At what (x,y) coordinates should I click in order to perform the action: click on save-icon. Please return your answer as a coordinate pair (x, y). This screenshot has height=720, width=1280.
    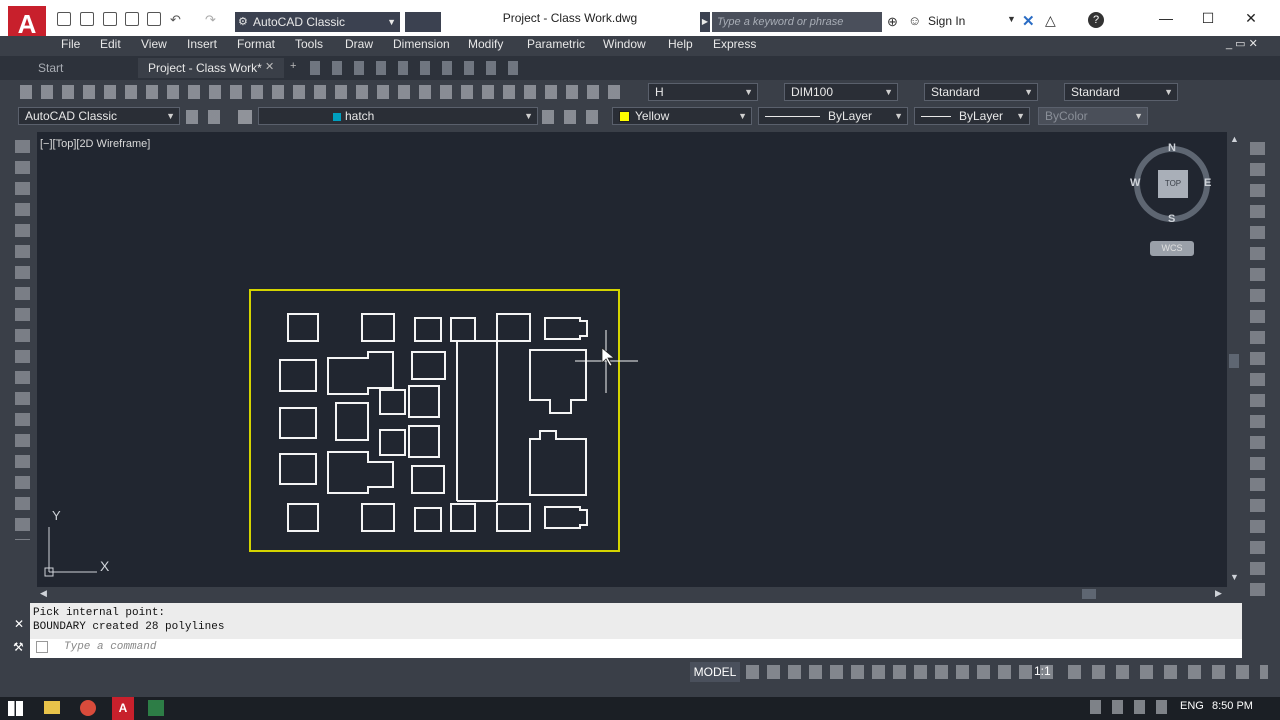
    Looking at the image, I should click on (110, 19).